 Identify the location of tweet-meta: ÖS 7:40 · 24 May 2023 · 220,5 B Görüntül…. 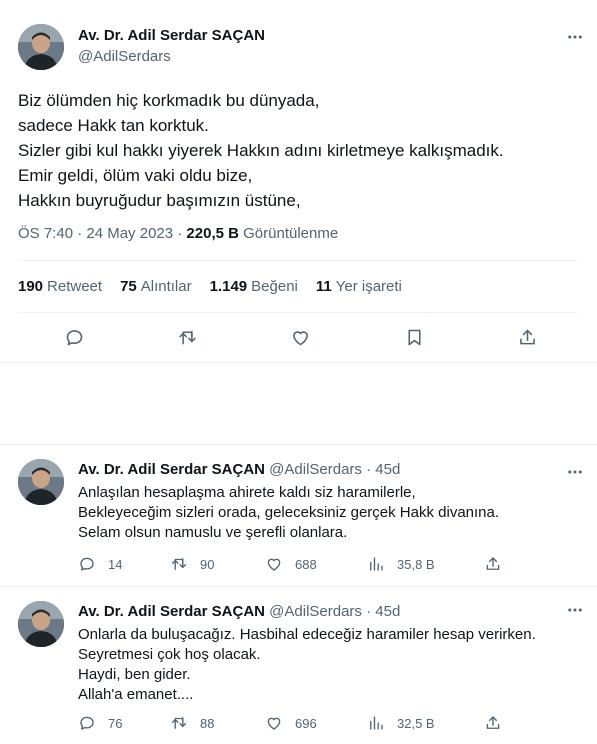
(178, 233).